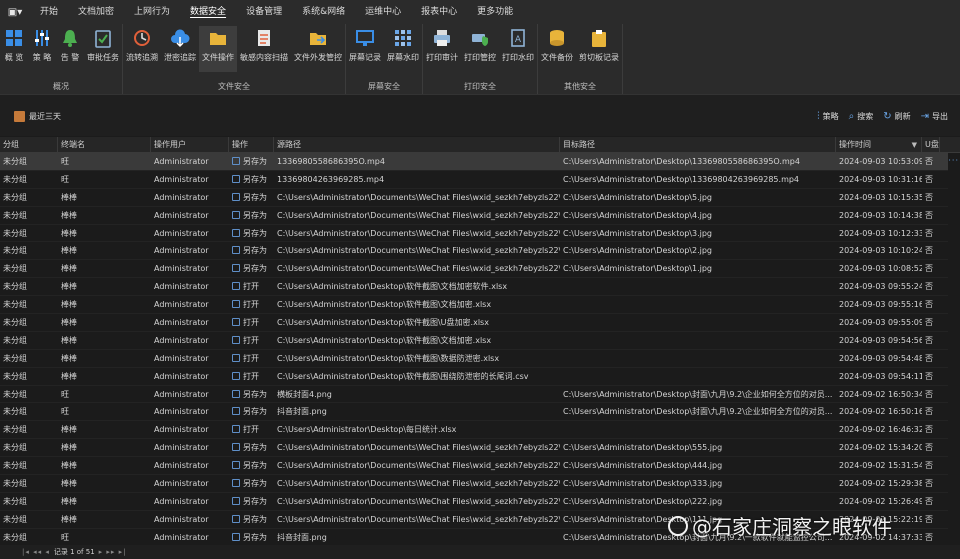 The image size is (960, 559). I want to click on sort-desc-icon: ▼, so click(914, 144).